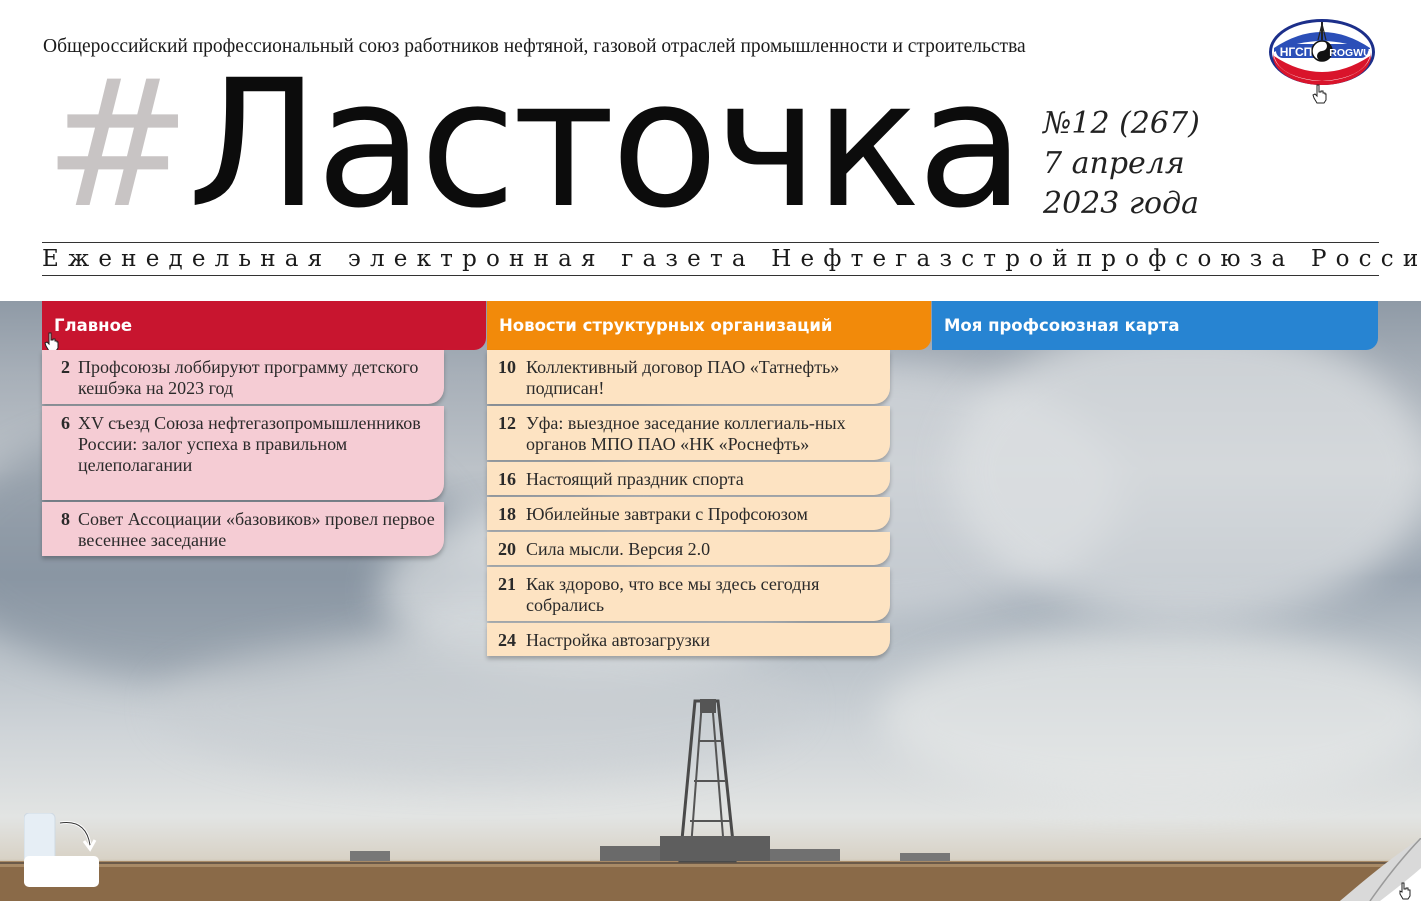 The height and width of the screenshot is (901, 1421). I want to click on article-title: Юбилейные завтраки с Профсоюзом, so click(667, 514).